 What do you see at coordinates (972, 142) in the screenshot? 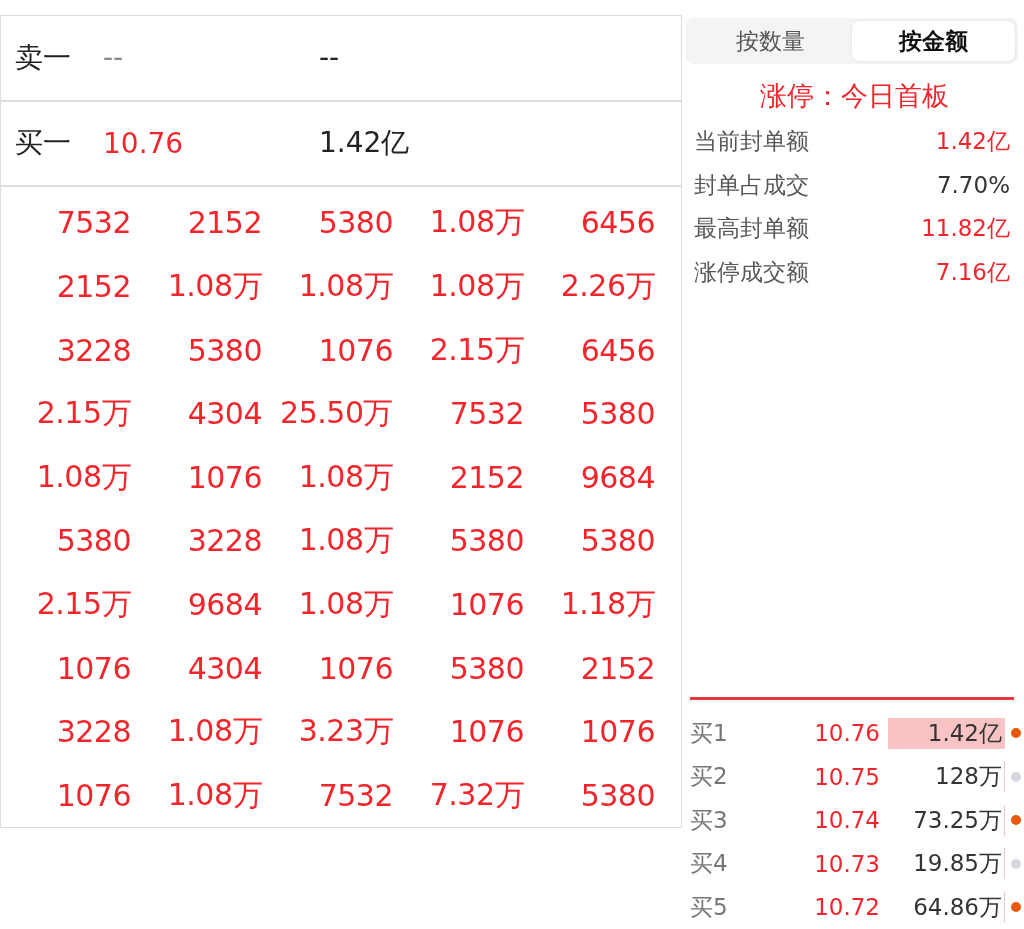
I see `stat-value: 1.42亿` at bounding box center [972, 142].